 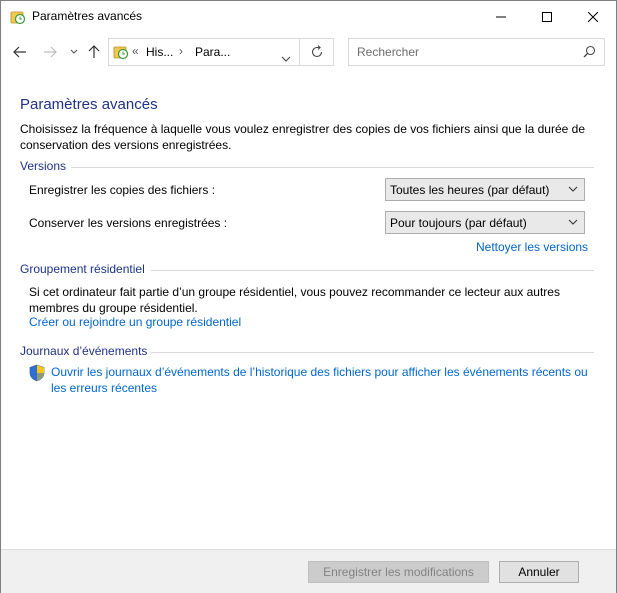 I want to click on refresh-icon, so click(x=316, y=51).